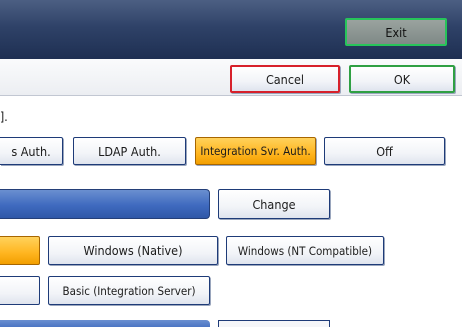  I want to click on ok-button: OK, so click(402, 79).